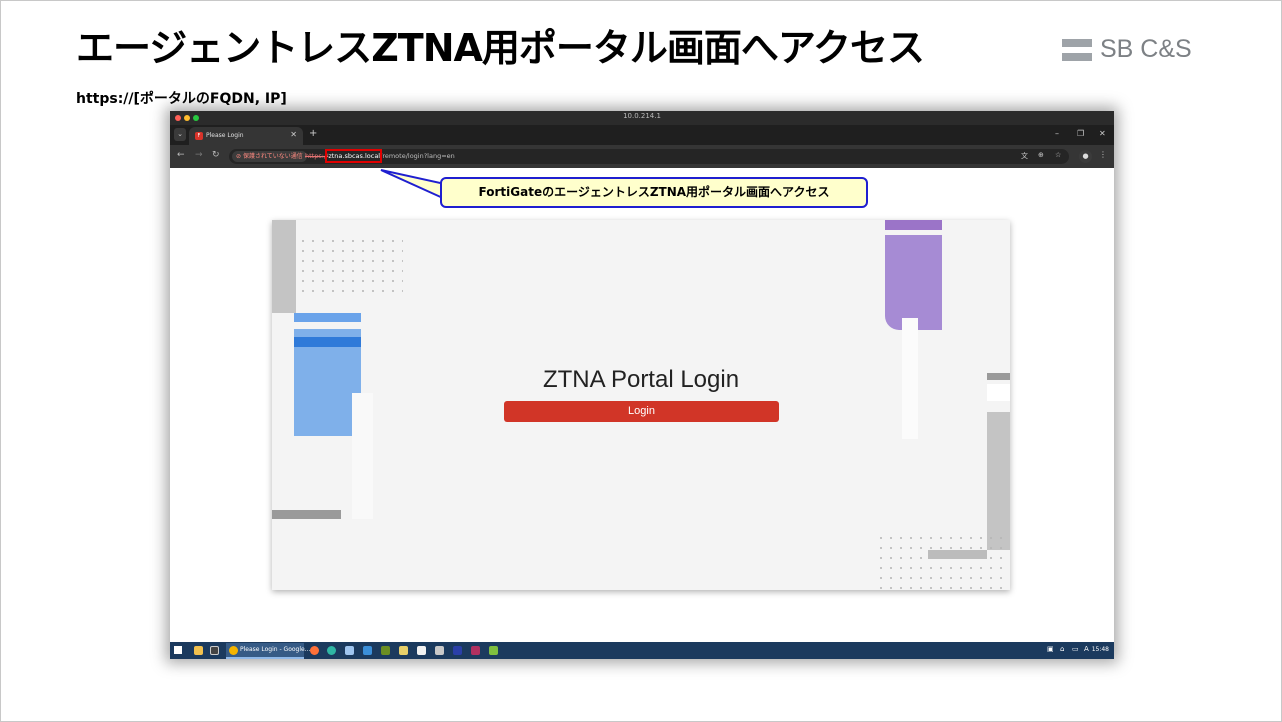 The width and height of the screenshot is (1282, 722). I want to click on logo-text: SB C&S, so click(1146, 49).